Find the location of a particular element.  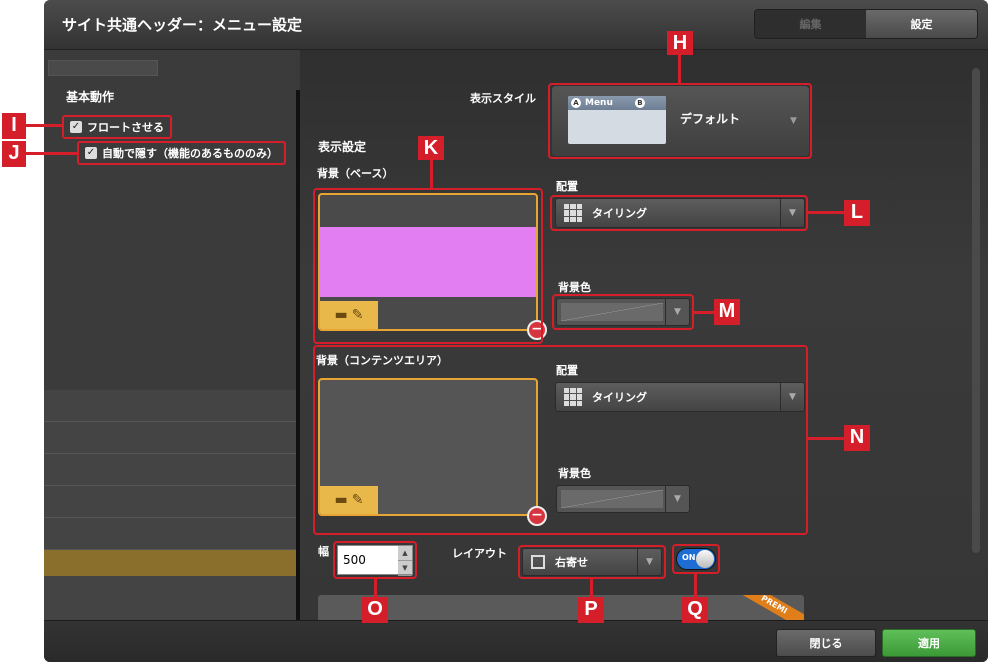

annotation-o: O is located at coordinates (375, 610).